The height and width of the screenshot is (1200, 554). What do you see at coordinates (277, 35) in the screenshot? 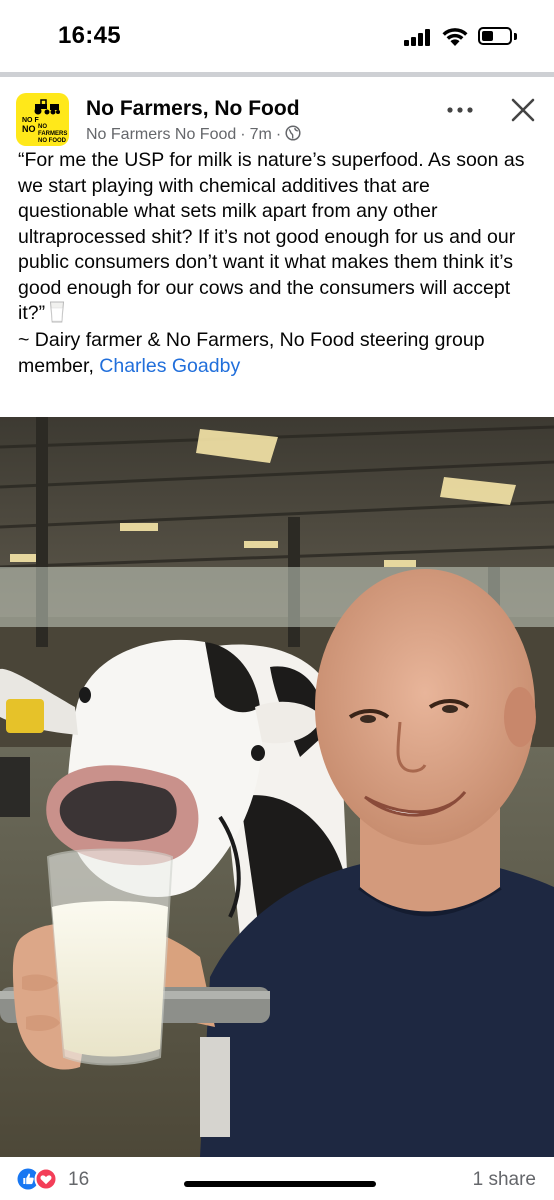
I see `status-bar: 16:45` at bounding box center [277, 35].